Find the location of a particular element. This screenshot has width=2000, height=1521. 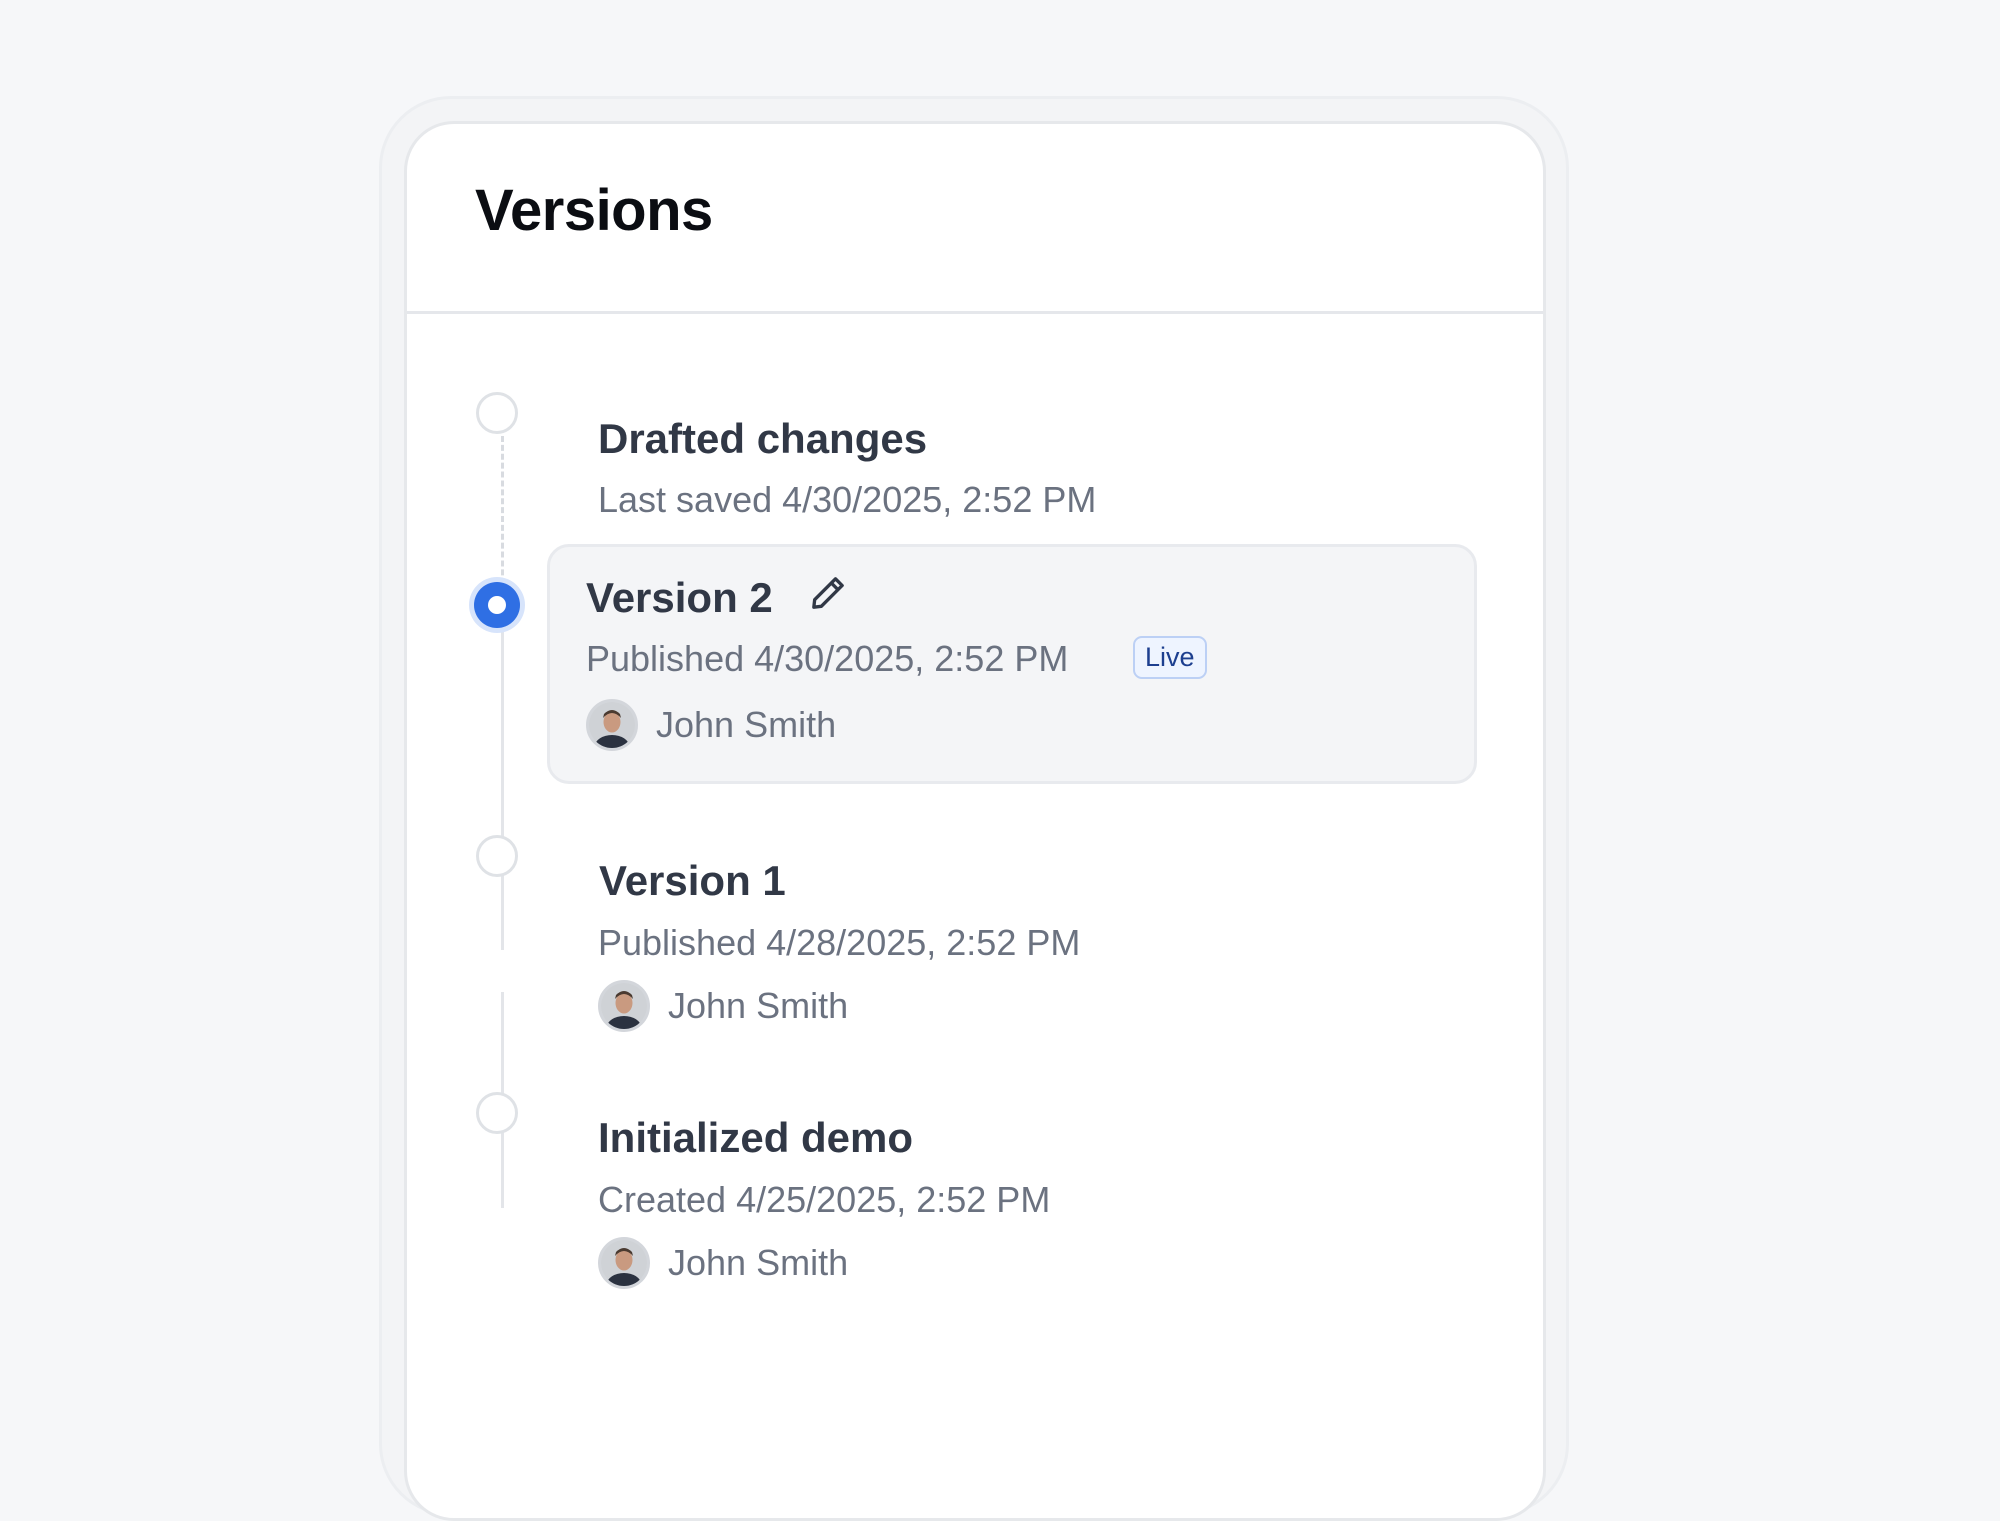

live-badge: Live is located at coordinates (1170, 657).